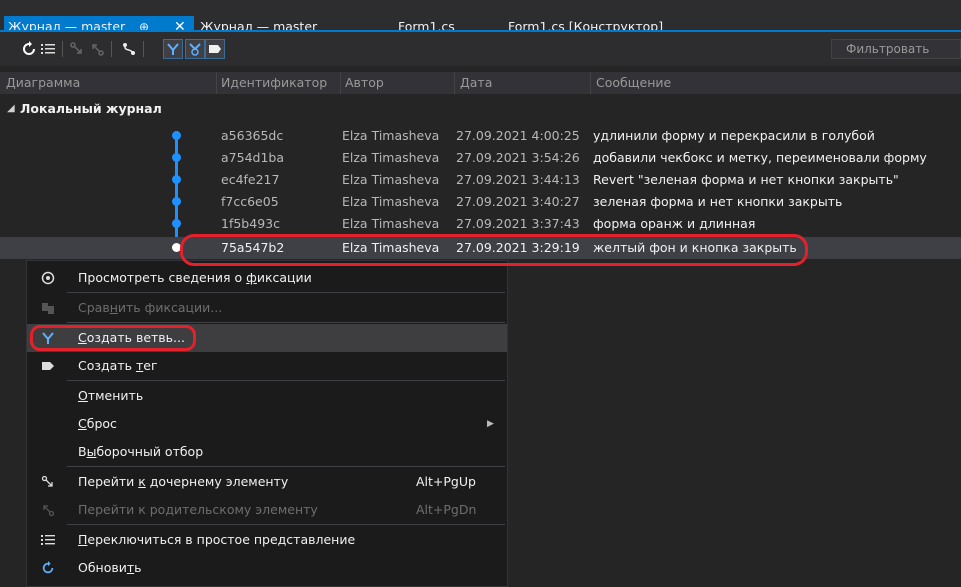 This screenshot has height=587, width=961. I want to click on commit-date: 27.09.2021 3:37:43, so click(518, 223).